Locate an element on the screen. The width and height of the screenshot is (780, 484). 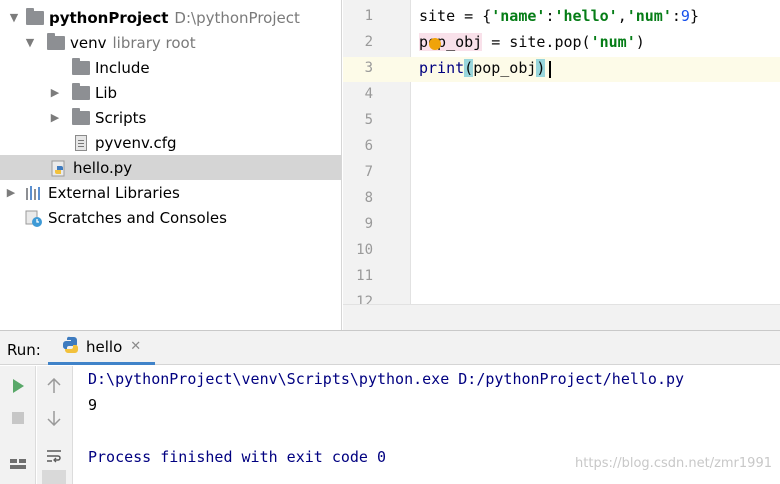
line-number: 7 is located at coordinates (368, 172).